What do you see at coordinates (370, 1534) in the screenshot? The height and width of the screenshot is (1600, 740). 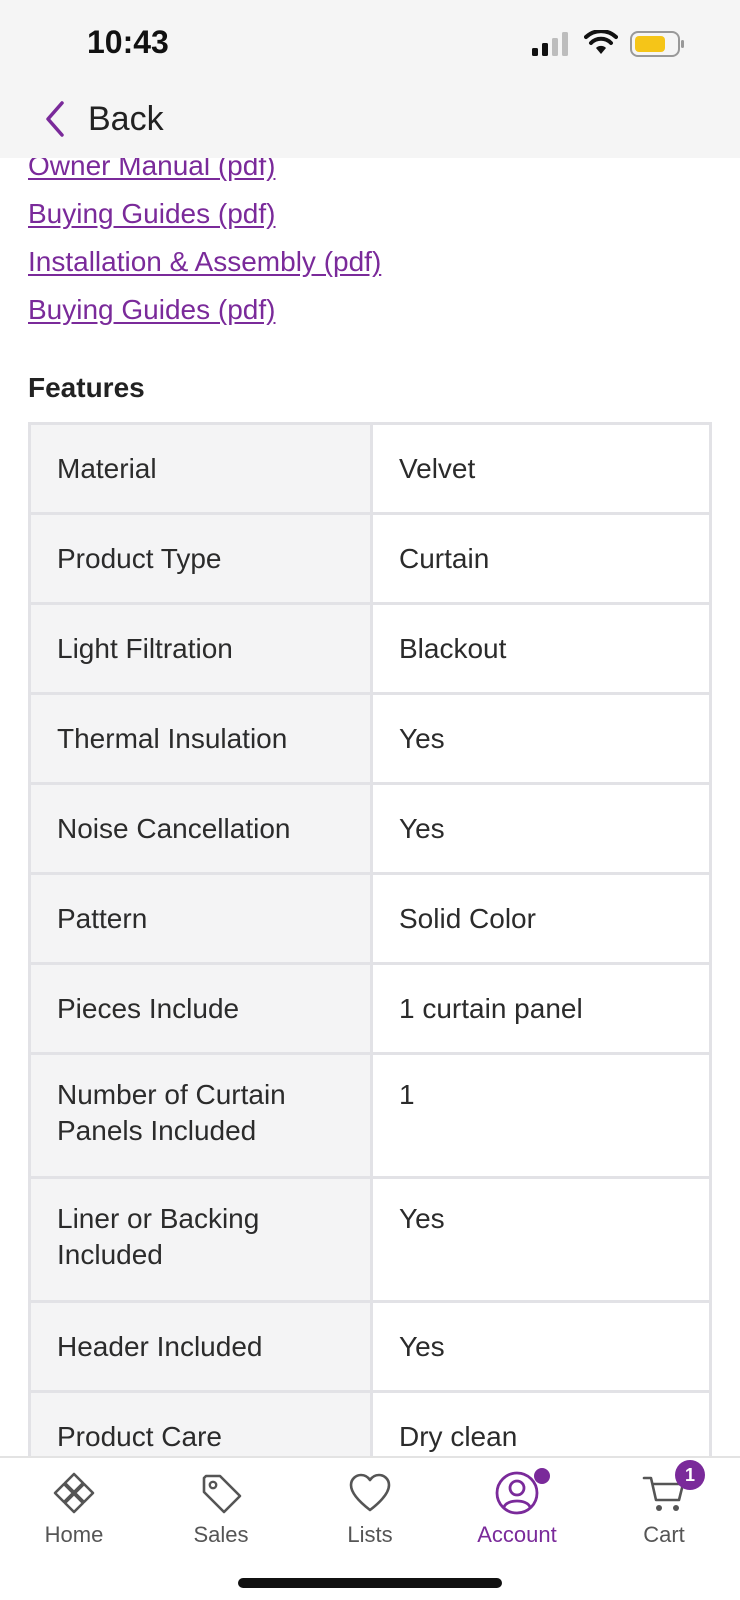 I see `tab-lists-label: Lists` at bounding box center [370, 1534].